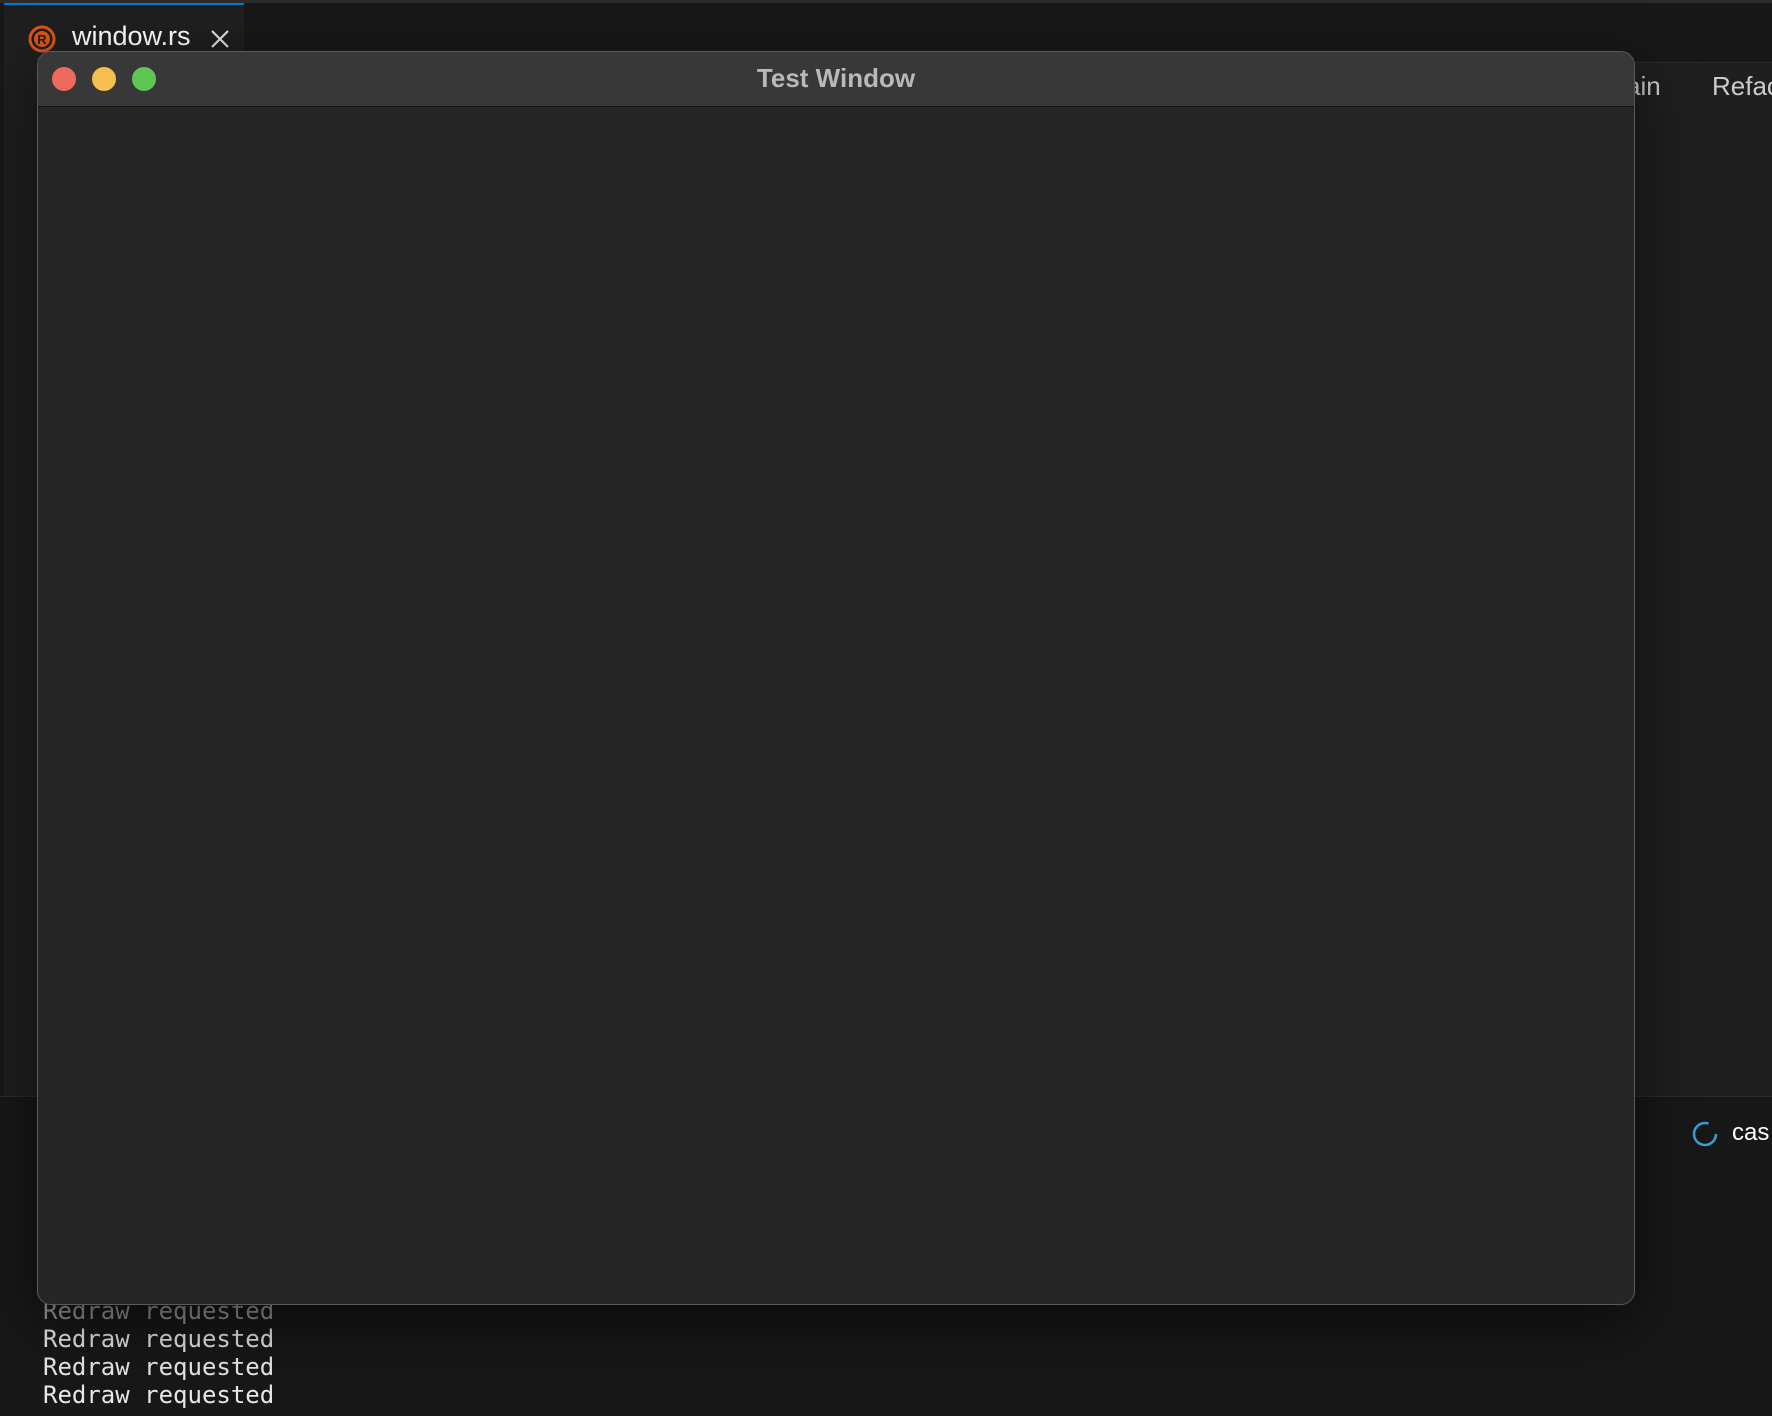  I want to click on window-titlebar: Test Window, so click(836, 79).